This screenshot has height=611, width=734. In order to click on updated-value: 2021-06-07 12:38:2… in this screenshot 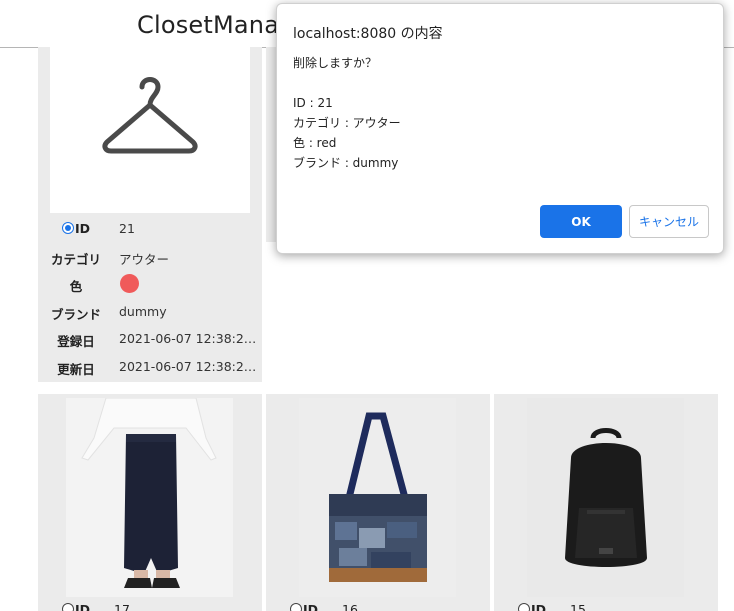, I will do `click(188, 366)`.